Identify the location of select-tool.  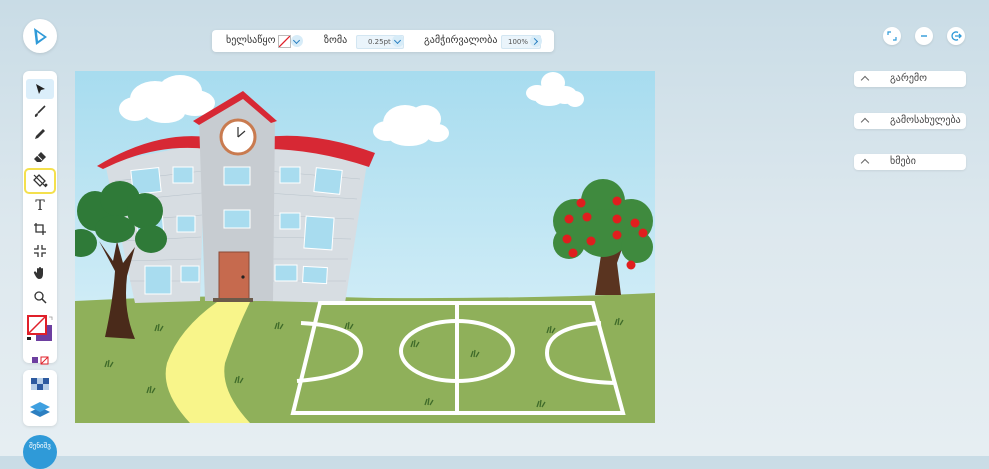
(40, 89).